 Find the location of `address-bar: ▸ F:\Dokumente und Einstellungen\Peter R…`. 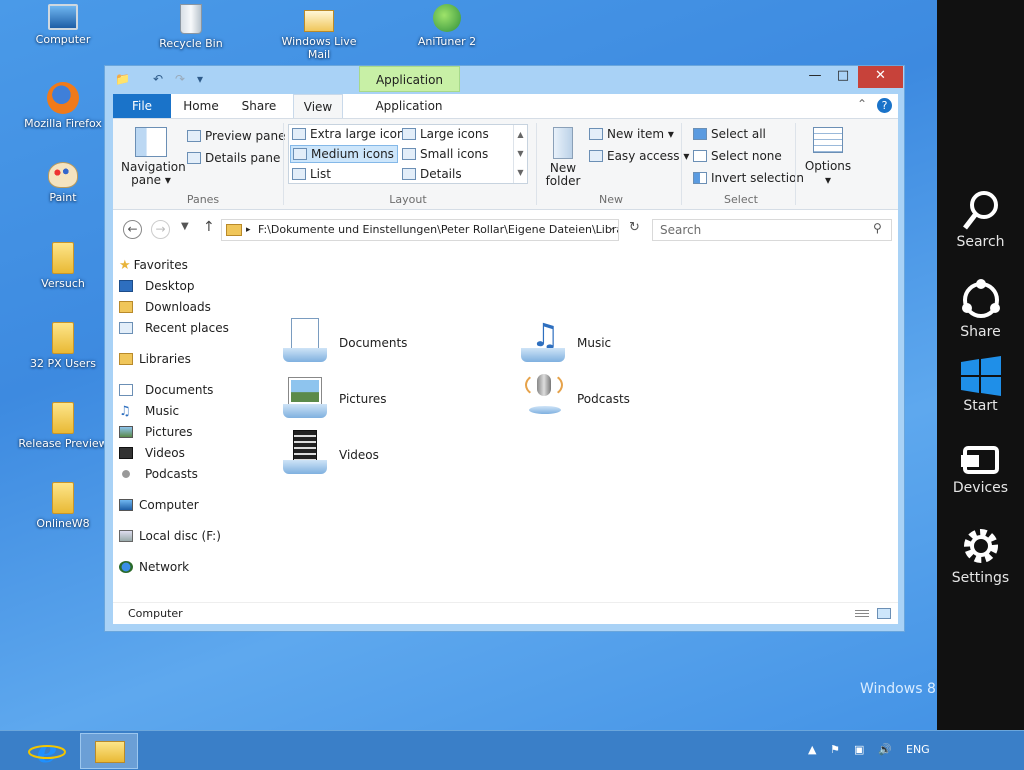

address-bar: ▸ F:\Dokumente und Einstellungen\Peter R… is located at coordinates (420, 230).